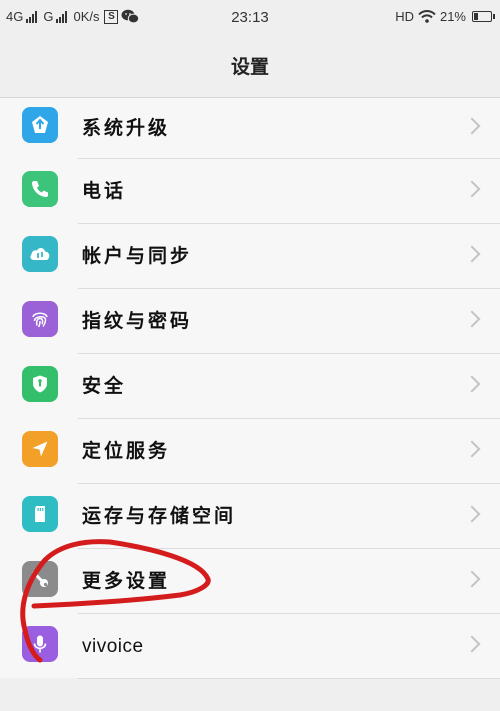 The image size is (500, 711). What do you see at coordinates (250, 581) in the screenshot?
I see `settings-item-more-settings: 更多设置` at bounding box center [250, 581].